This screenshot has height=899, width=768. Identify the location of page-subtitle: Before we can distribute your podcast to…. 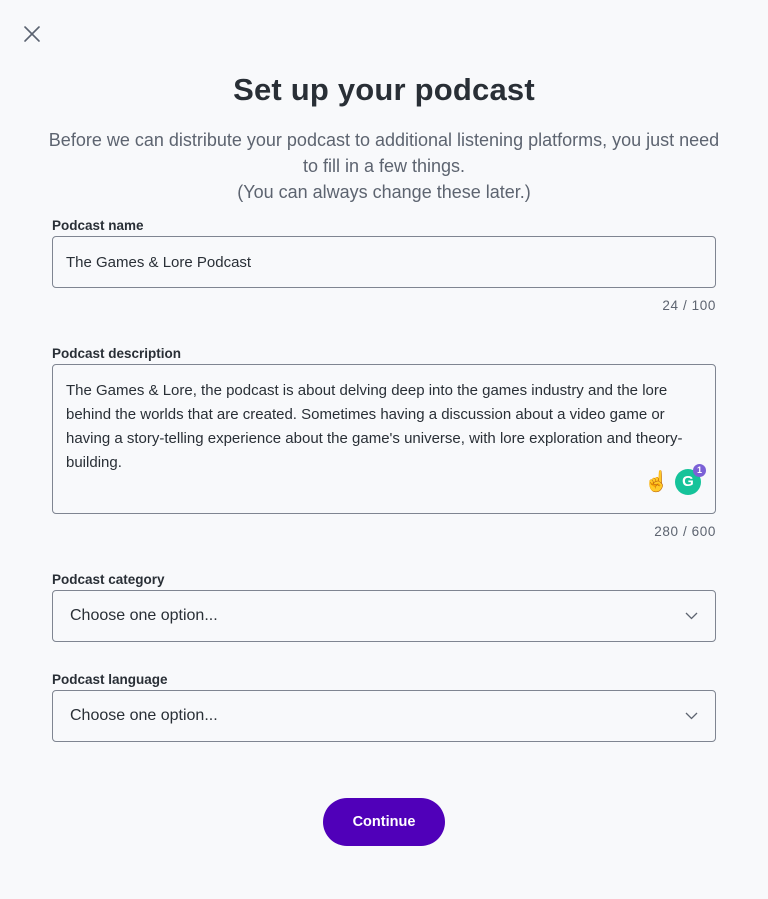
(384, 166).